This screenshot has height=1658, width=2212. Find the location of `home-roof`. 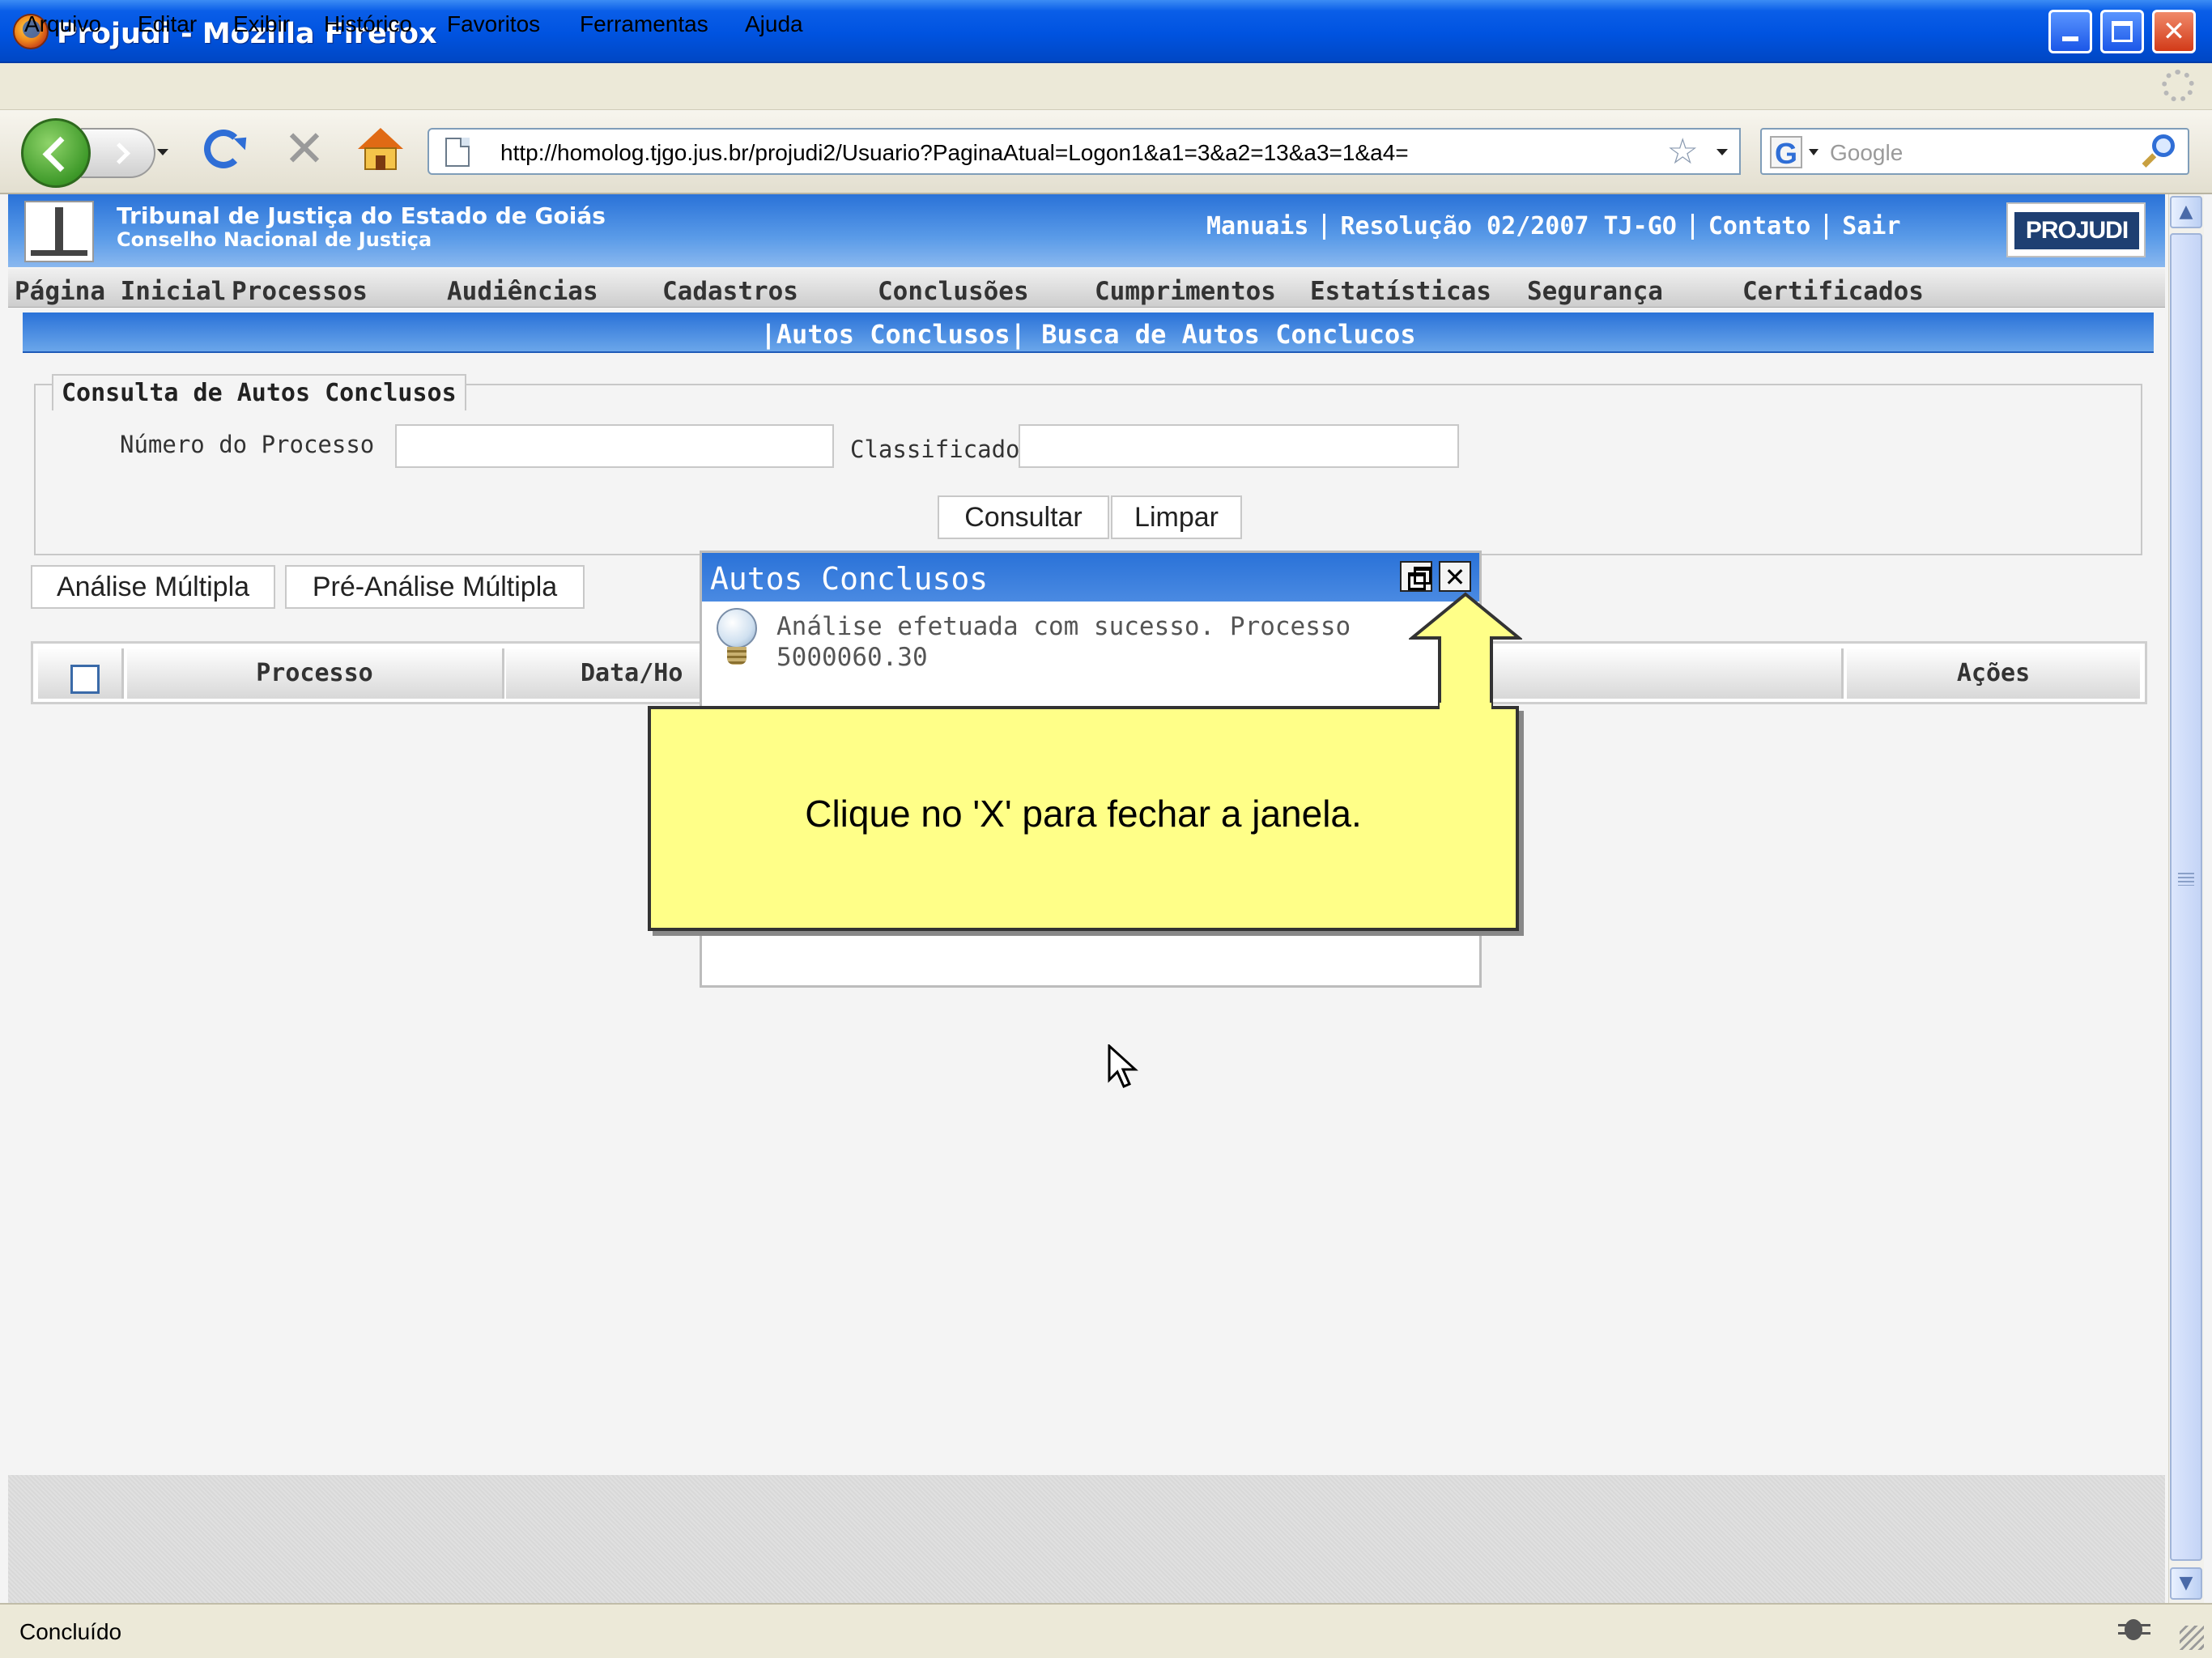

home-roof is located at coordinates (381, 138).